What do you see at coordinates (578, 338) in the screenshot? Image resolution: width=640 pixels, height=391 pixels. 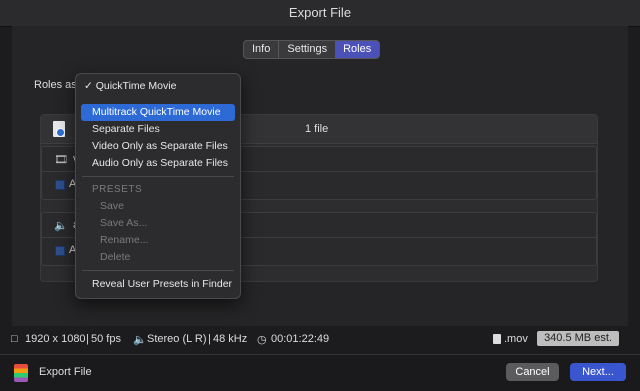 I see `estimated-size-badge: 340.5 MB est.` at bounding box center [578, 338].